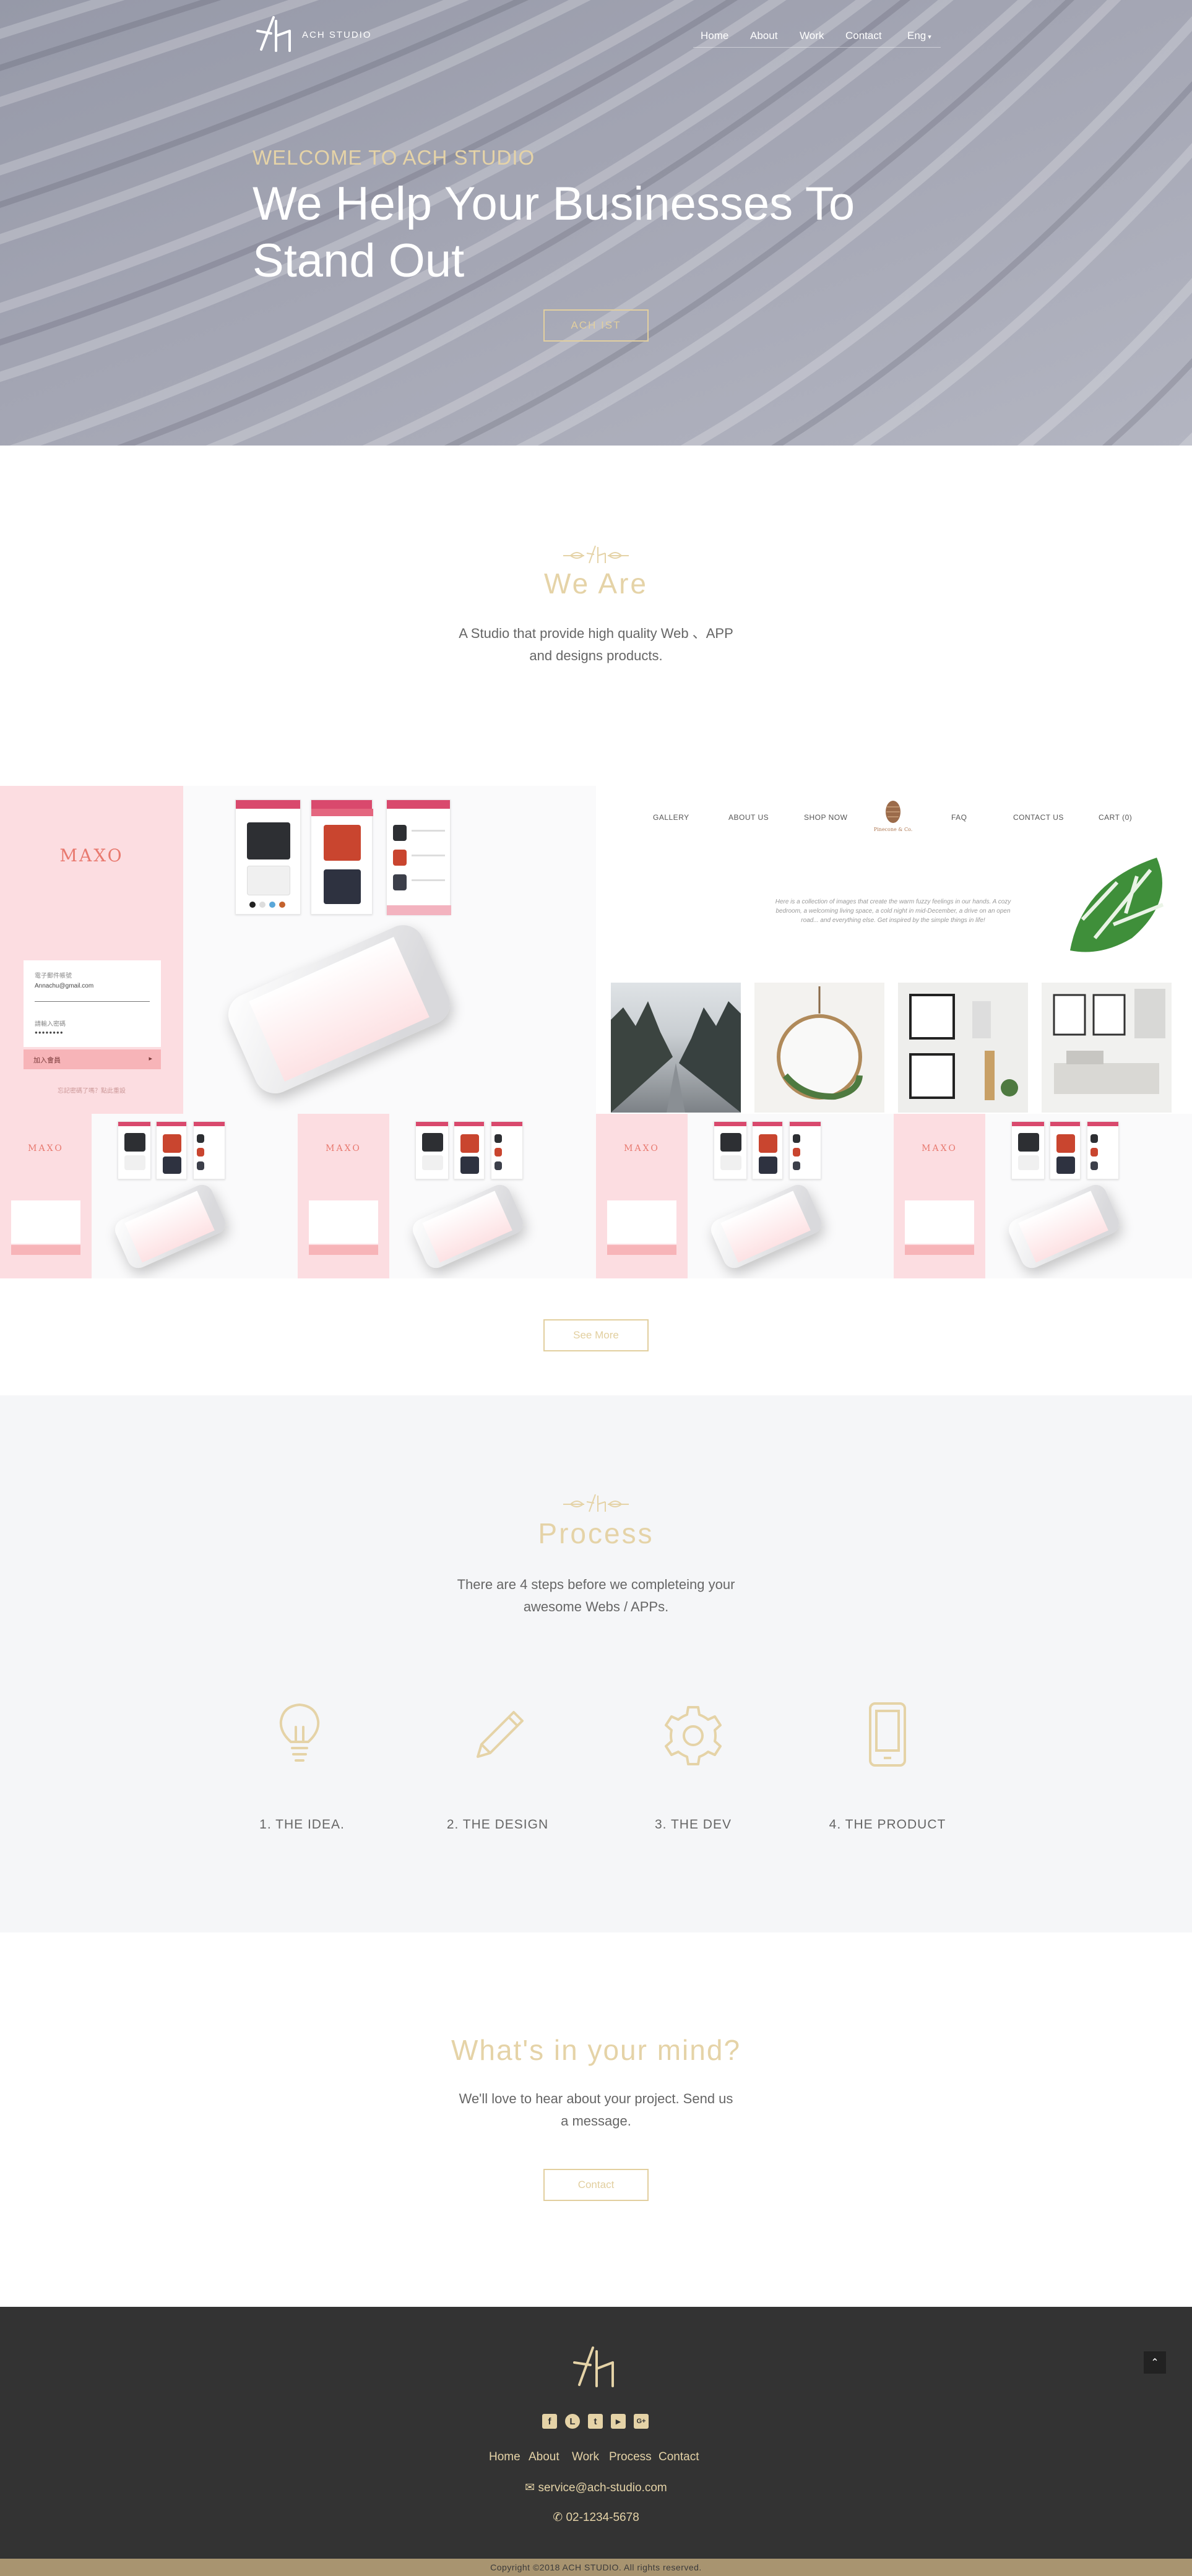 This screenshot has height=2576, width=1192. Describe the element at coordinates (504, 2457) in the screenshot. I see `footer-nav-home: Home` at that location.